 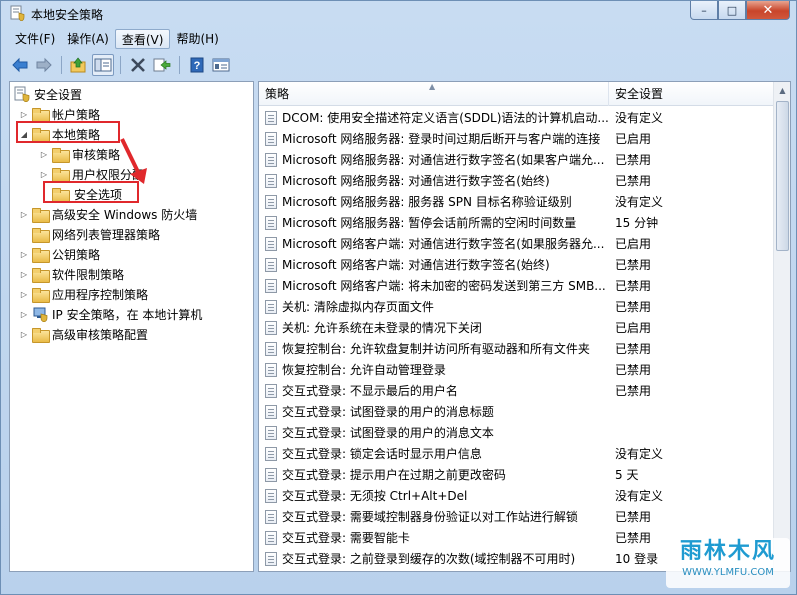 I want to click on window-title: 本地安全策略, so click(x=67, y=15).